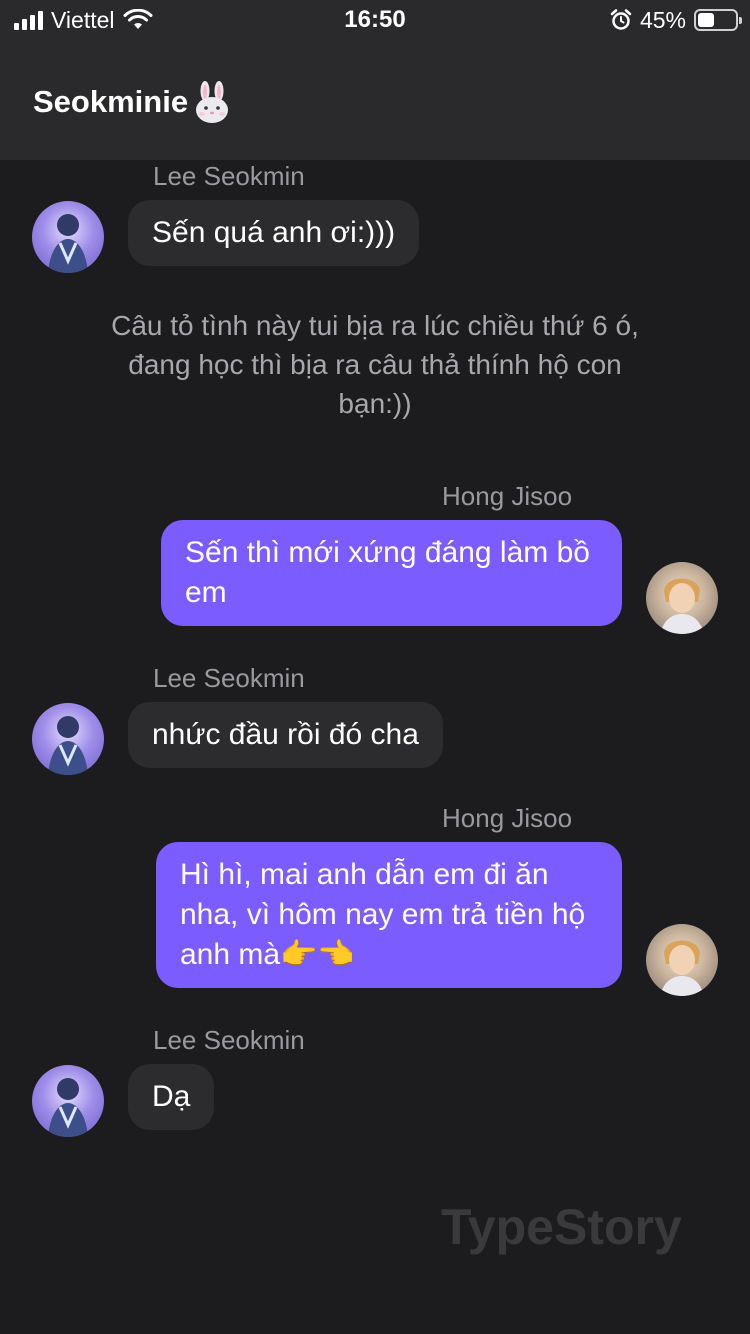 This screenshot has width=750, height=1334. Describe the element at coordinates (662, 19) in the screenshot. I see `battery-percent: 45%` at that location.